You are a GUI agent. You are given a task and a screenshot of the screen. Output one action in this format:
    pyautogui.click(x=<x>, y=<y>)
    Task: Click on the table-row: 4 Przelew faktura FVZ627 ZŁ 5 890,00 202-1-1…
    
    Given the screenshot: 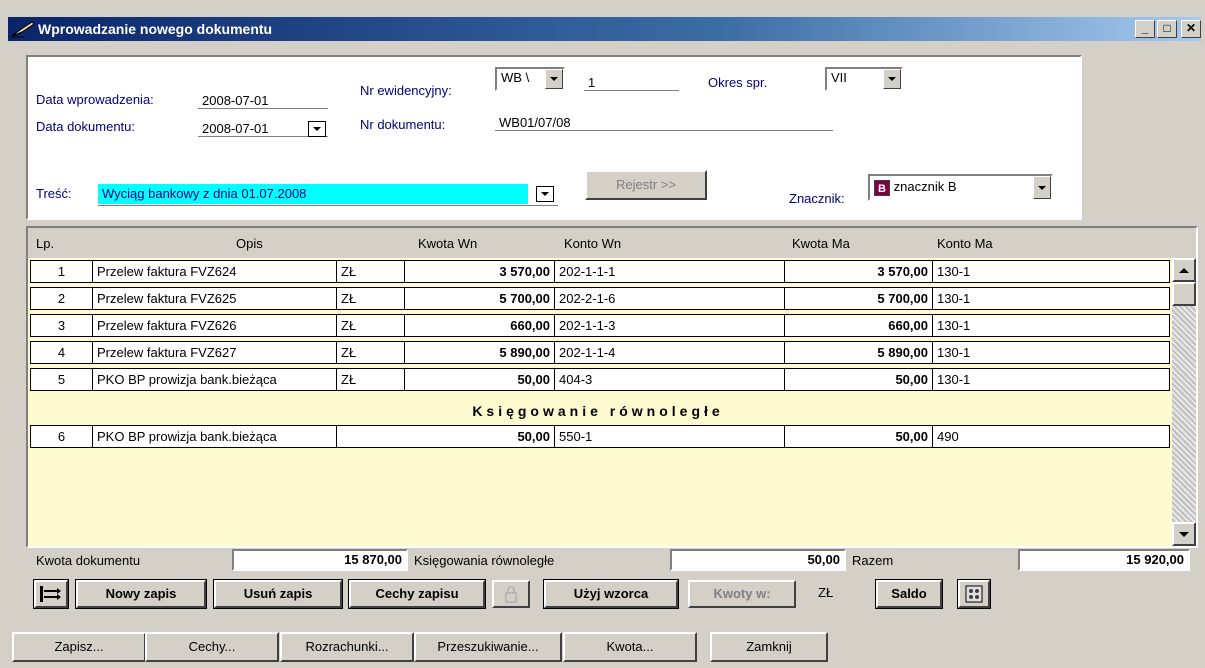 What is the action you would take?
    pyautogui.click(x=600, y=352)
    